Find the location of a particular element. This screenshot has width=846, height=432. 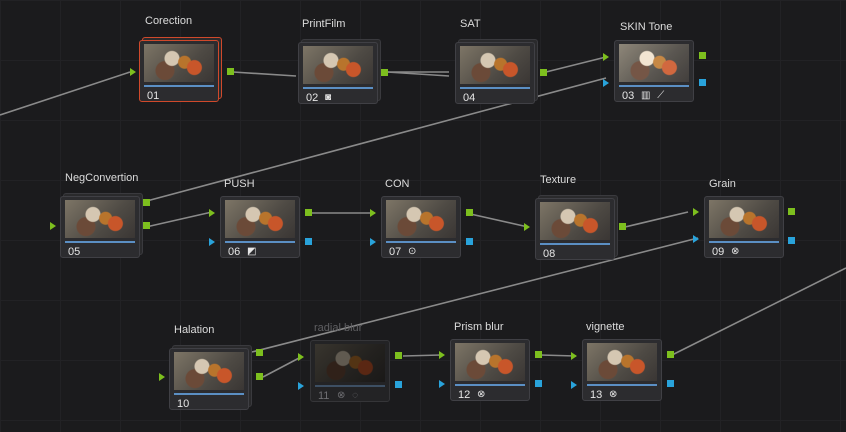

node-06: 06 ◩ is located at coordinates (260, 227).